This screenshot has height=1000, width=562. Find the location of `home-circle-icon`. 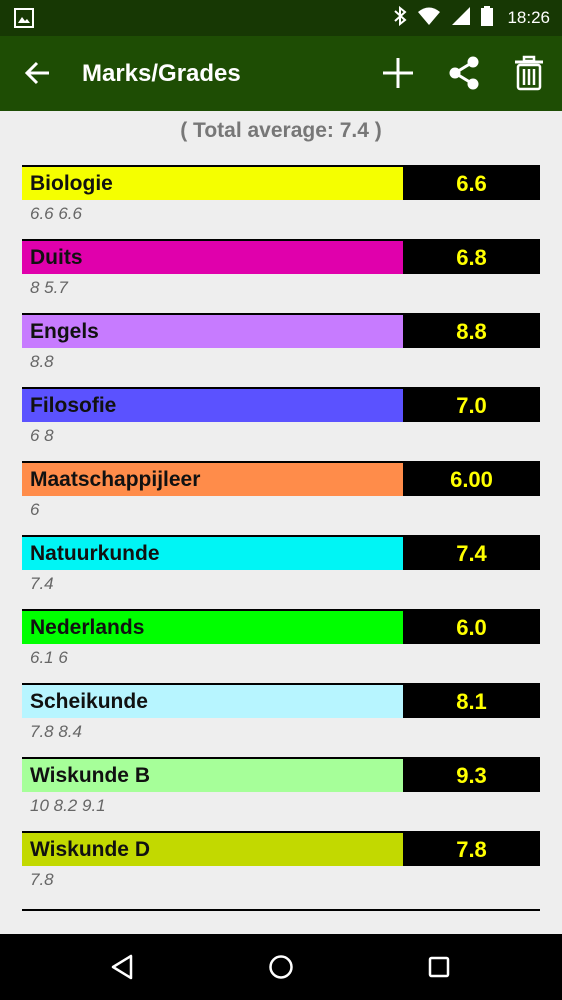

home-circle-icon is located at coordinates (281, 967).